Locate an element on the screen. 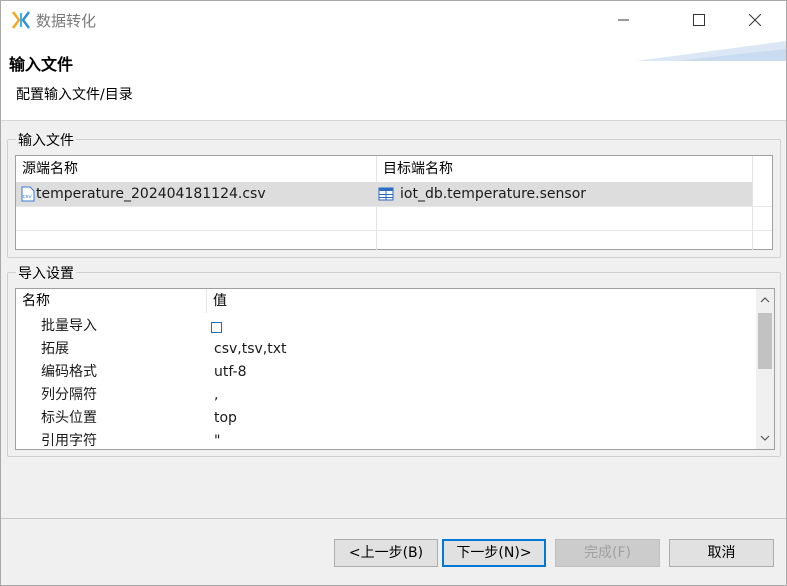  title-bar: 数据转化 is located at coordinates (393, 20).